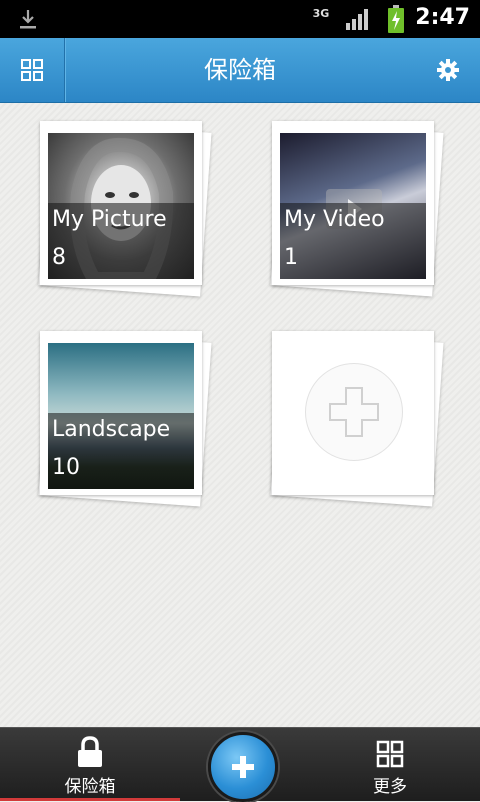 The image size is (480, 802). I want to click on status-bar: 3G 2:47, so click(240, 19).